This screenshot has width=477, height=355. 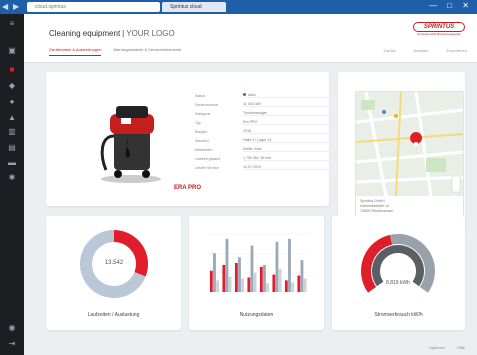 I want to click on print-link: Drucken, so click(x=421, y=50).